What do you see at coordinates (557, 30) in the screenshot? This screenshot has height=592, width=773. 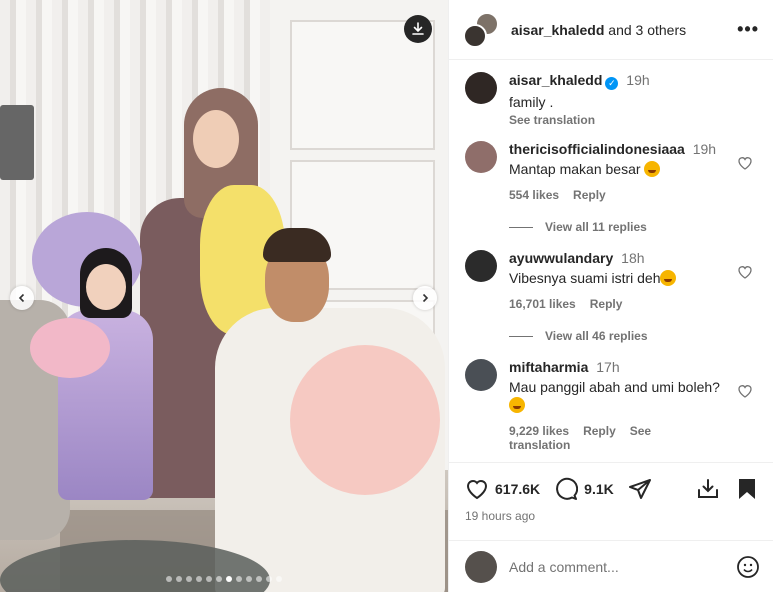 I see `author-username: aisar_khaledd` at bounding box center [557, 30].